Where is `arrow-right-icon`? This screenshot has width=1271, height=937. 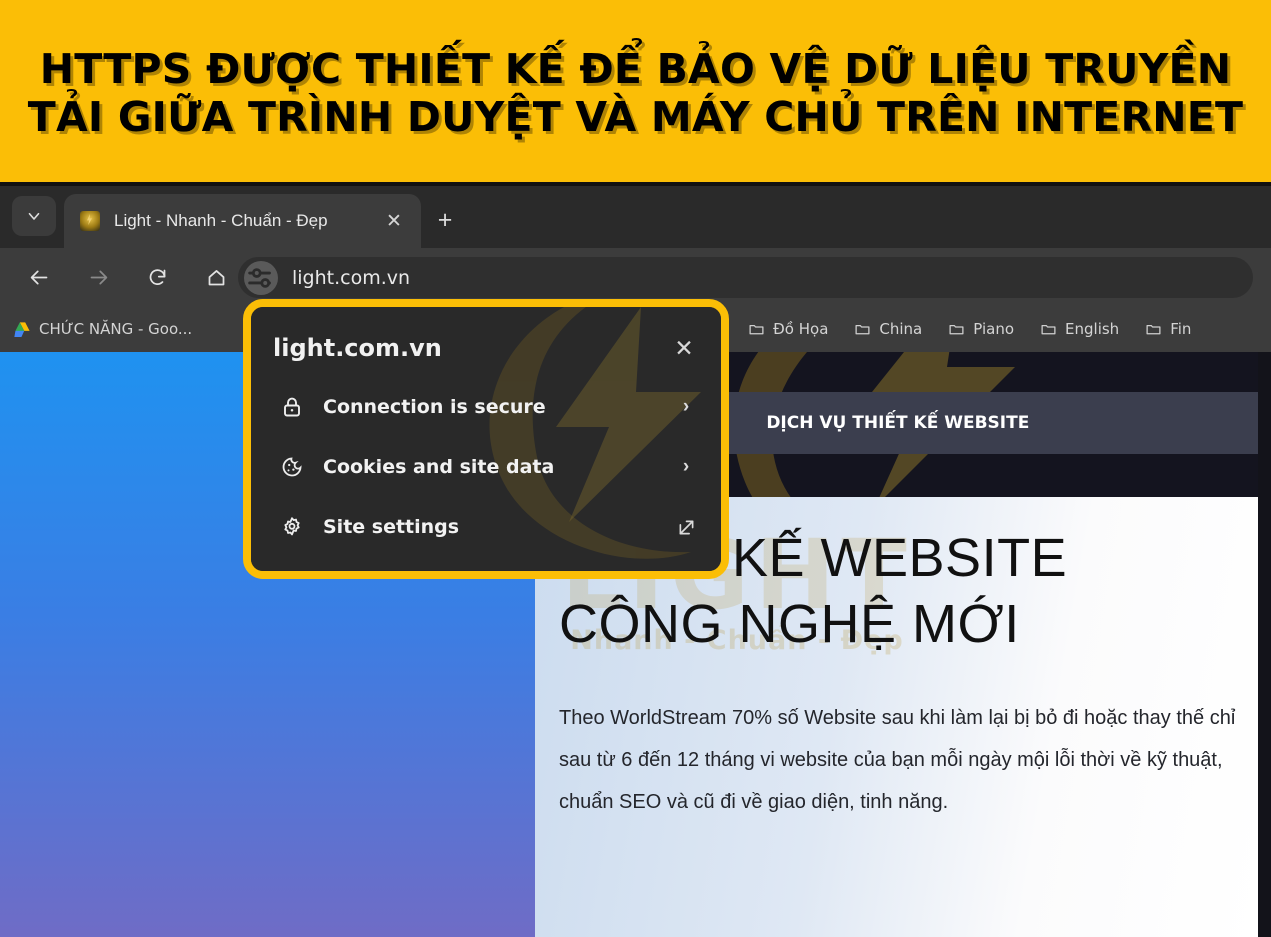 arrow-right-icon is located at coordinates (98, 277).